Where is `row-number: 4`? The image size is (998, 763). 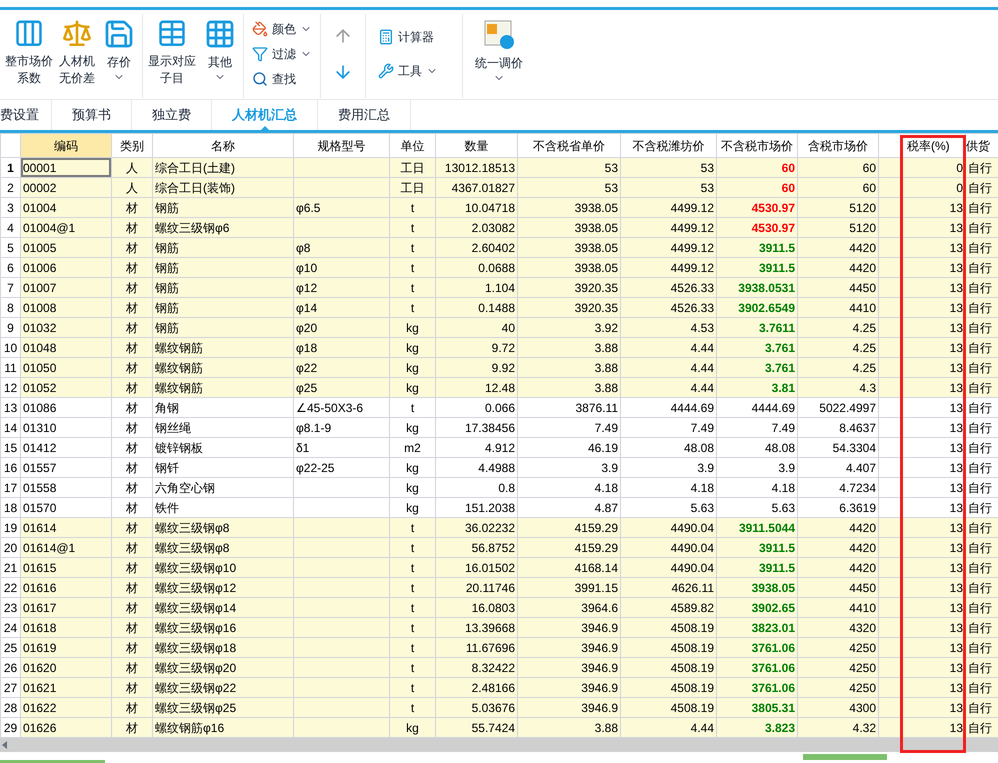
row-number: 4 is located at coordinates (10, 228).